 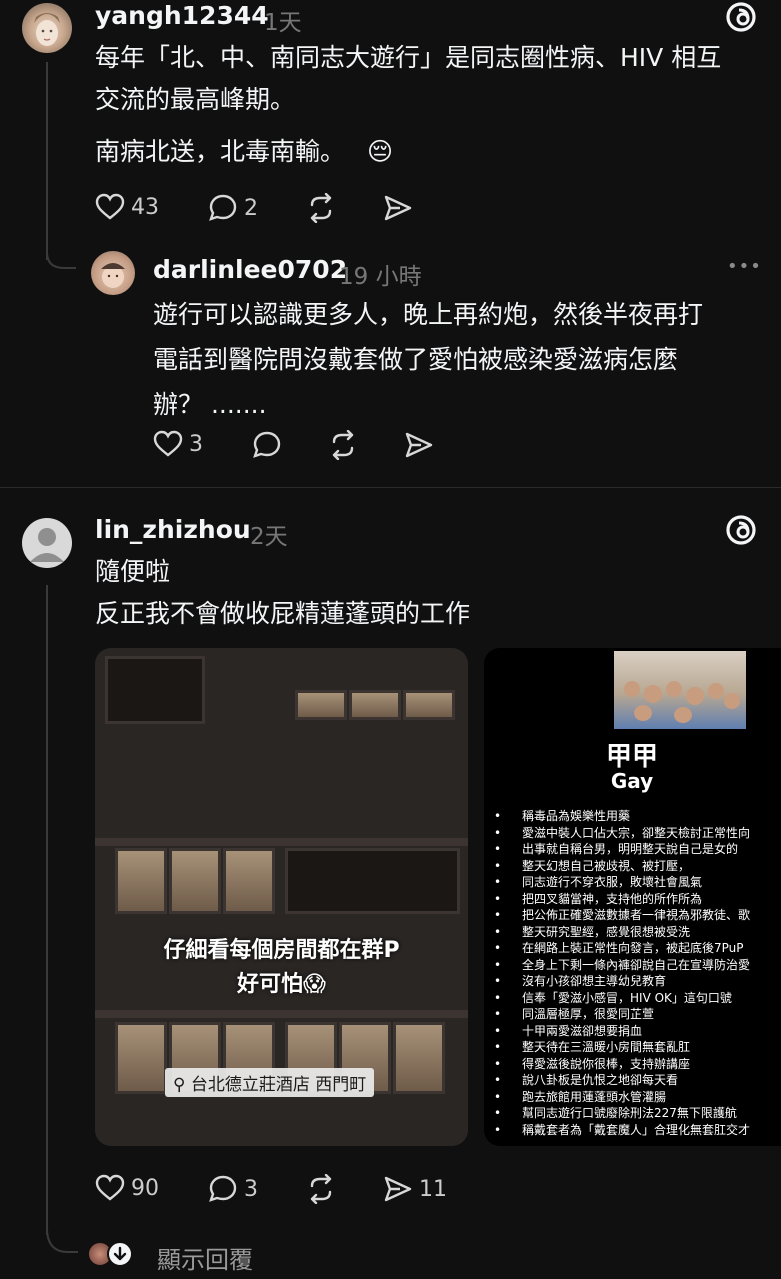 What do you see at coordinates (281, 968) in the screenshot?
I see `photo-caption: 仔細看每個房間都在群P 好可怕😱` at bounding box center [281, 968].